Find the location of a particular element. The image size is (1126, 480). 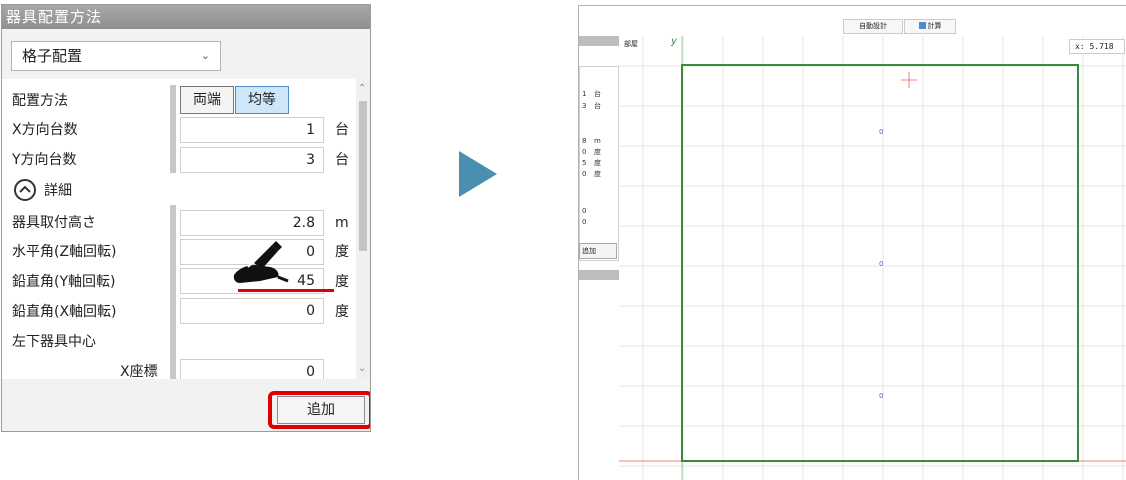

y-count-label: Y方向台数 is located at coordinates (44, 160).